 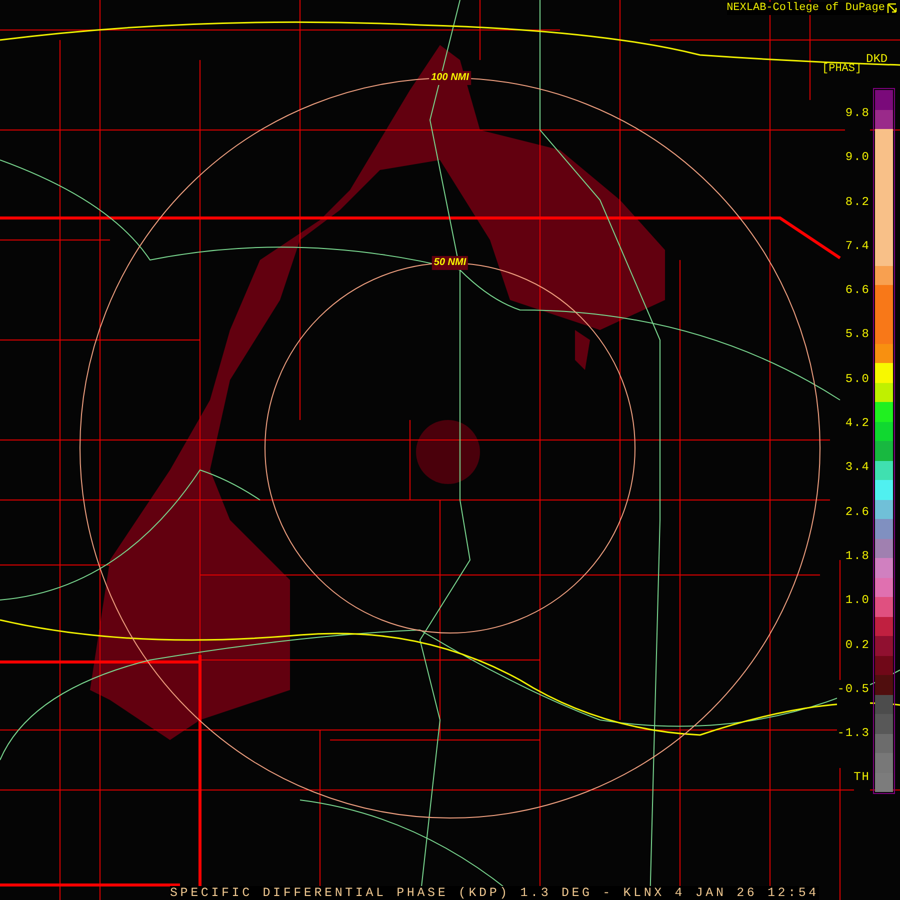 I want to click on product-code: DKD, so click(x=877, y=59).